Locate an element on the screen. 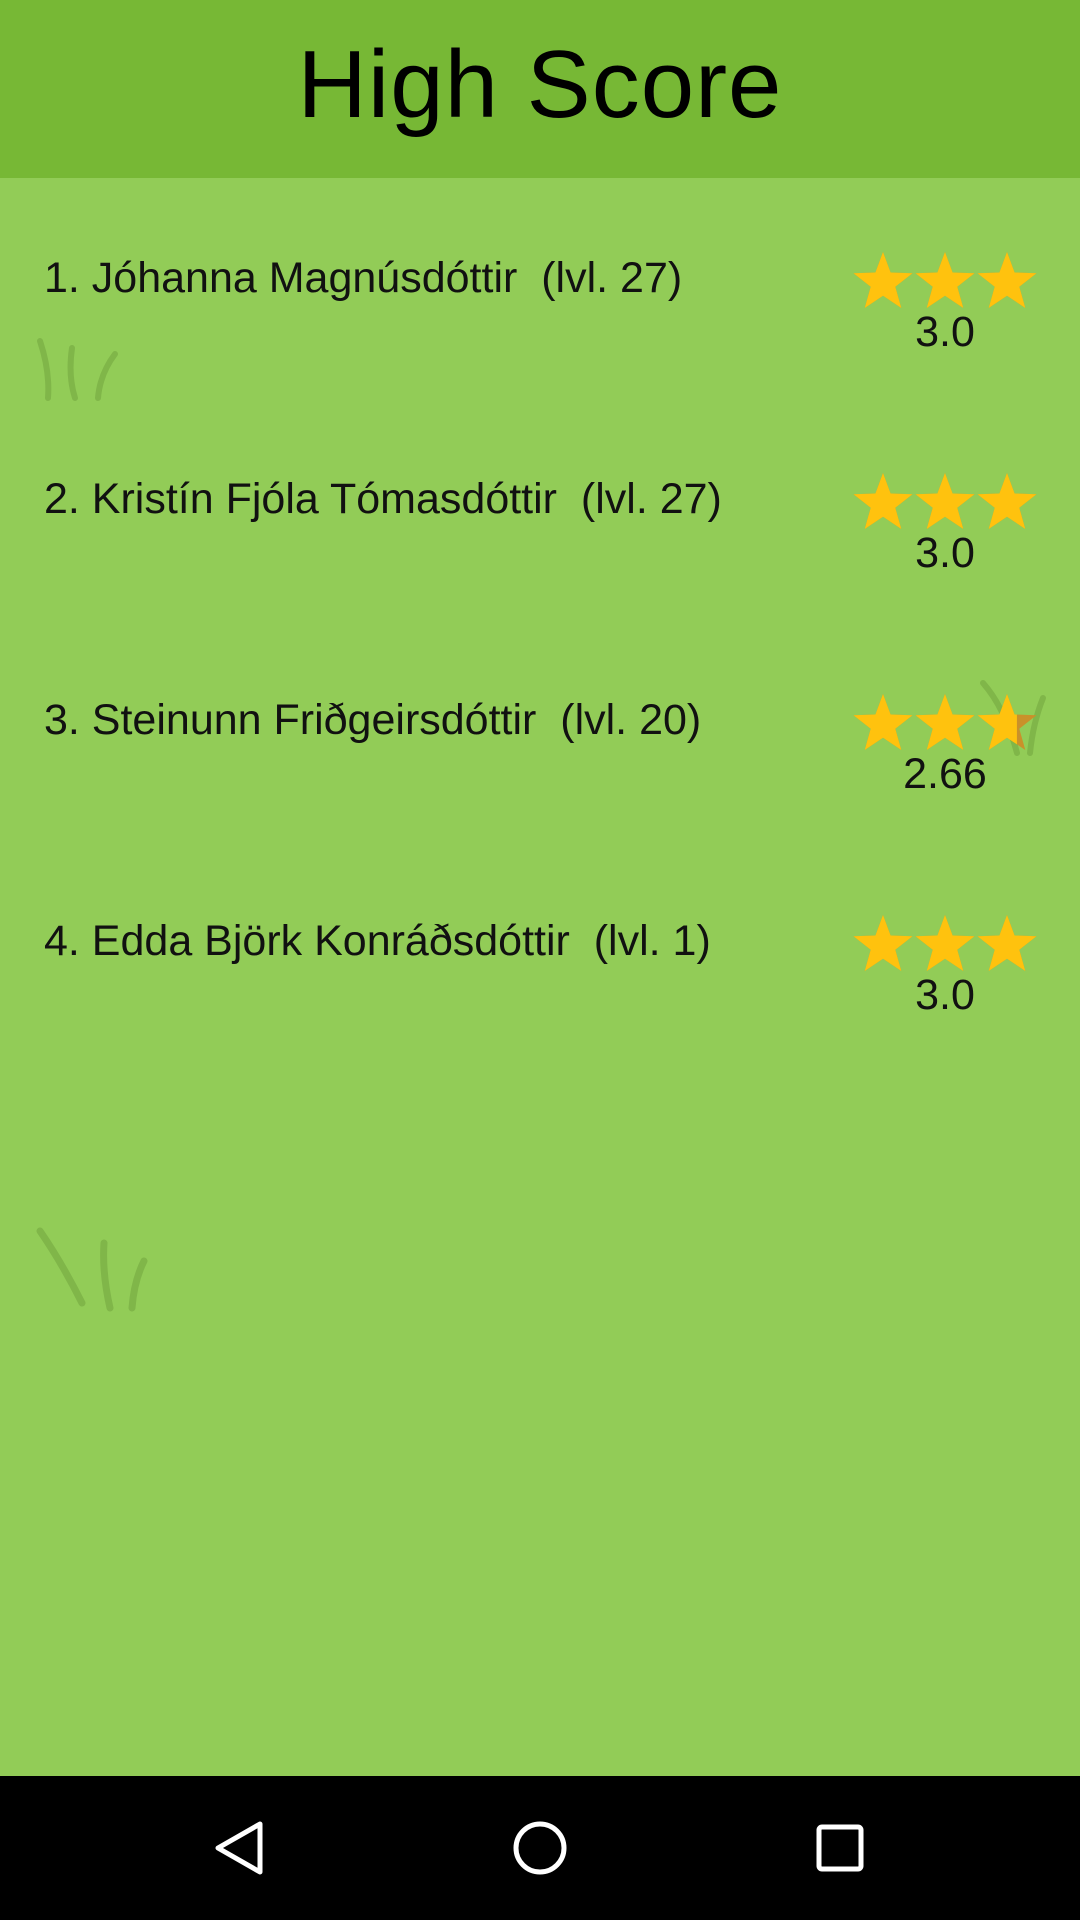  recents-square-icon is located at coordinates (840, 1848).